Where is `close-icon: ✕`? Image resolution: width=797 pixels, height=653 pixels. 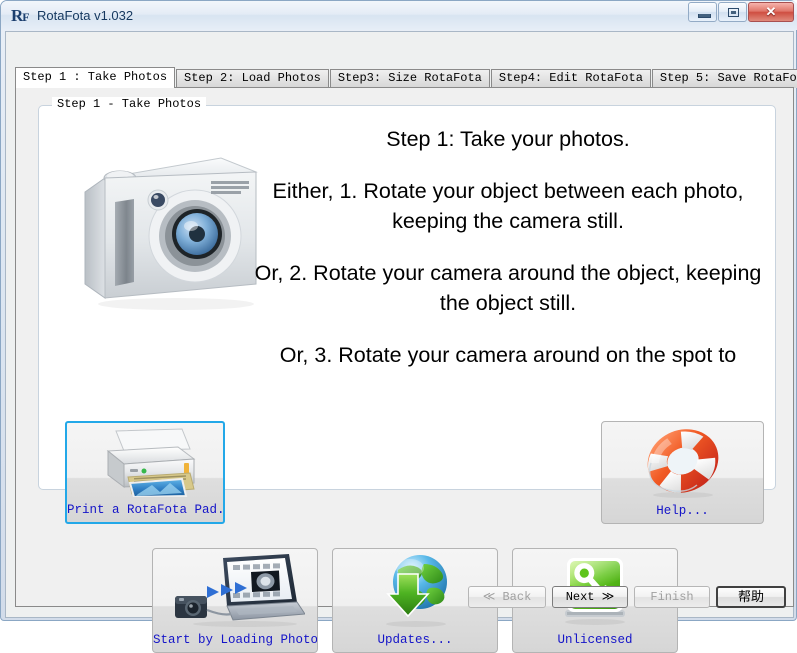 close-icon: ✕ is located at coordinates (771, 11).